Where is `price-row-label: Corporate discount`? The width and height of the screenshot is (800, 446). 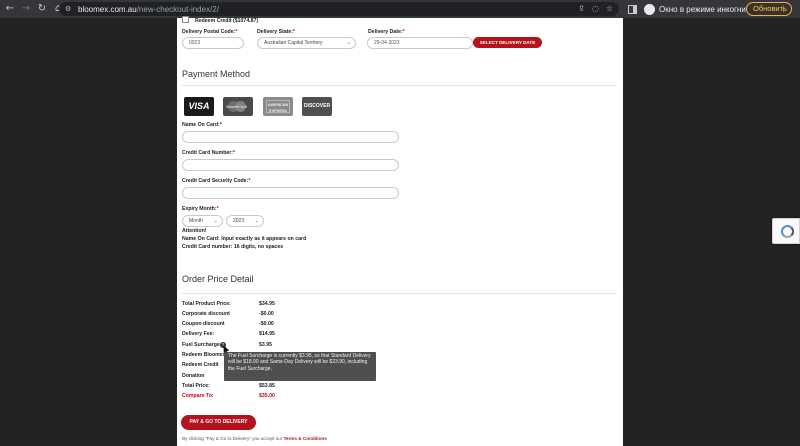
price-row-label: Corporate discount is located at coordinates (206, 314).